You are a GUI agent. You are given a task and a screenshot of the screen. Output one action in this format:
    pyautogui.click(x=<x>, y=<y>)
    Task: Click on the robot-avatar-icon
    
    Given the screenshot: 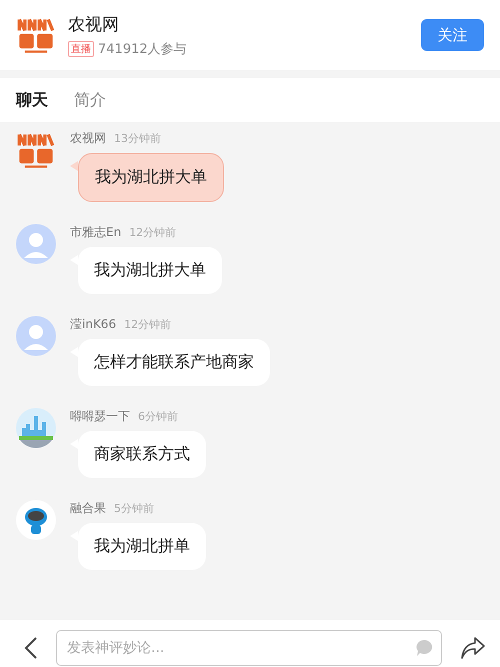 What is the action you would take?
    pyautogui.click(x=36, y=520)
    